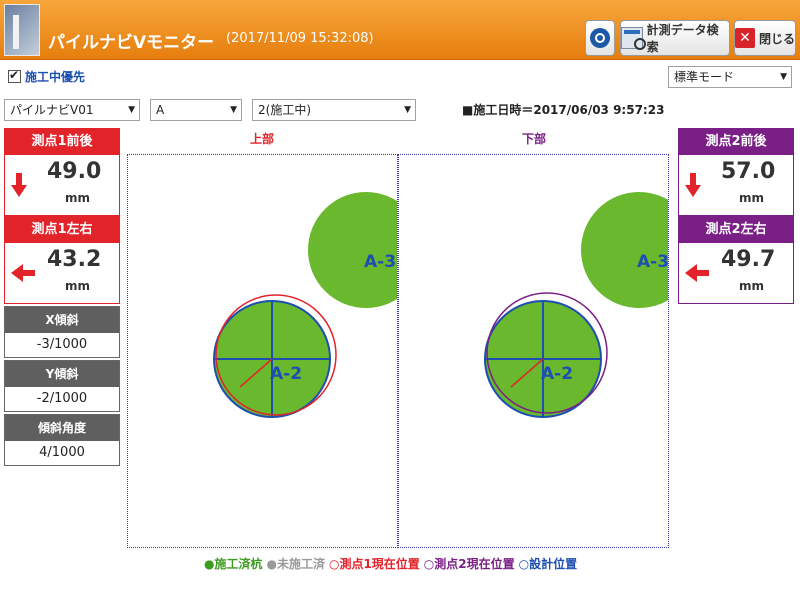 The image size is (800, 600). Describe the element at coordinates (233, 564) in the screenshot. I see `legend-done: ●施工済杭` at that location.